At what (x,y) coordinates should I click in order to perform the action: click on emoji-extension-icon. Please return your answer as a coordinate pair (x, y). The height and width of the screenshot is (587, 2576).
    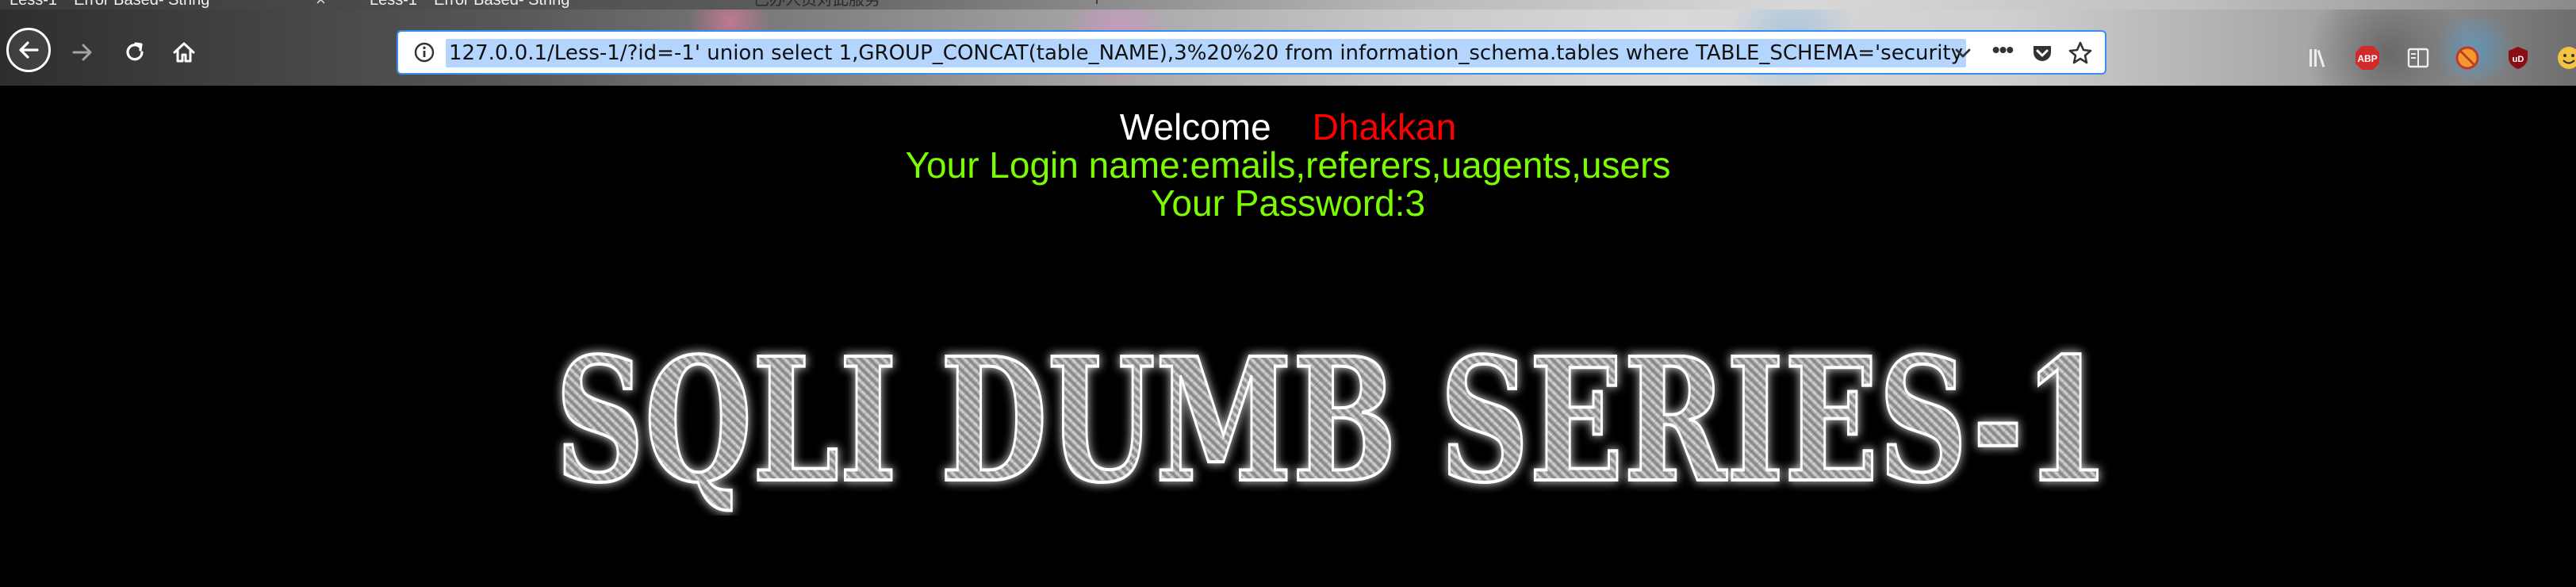
    Looking at the image, I should click on (2565, 58).